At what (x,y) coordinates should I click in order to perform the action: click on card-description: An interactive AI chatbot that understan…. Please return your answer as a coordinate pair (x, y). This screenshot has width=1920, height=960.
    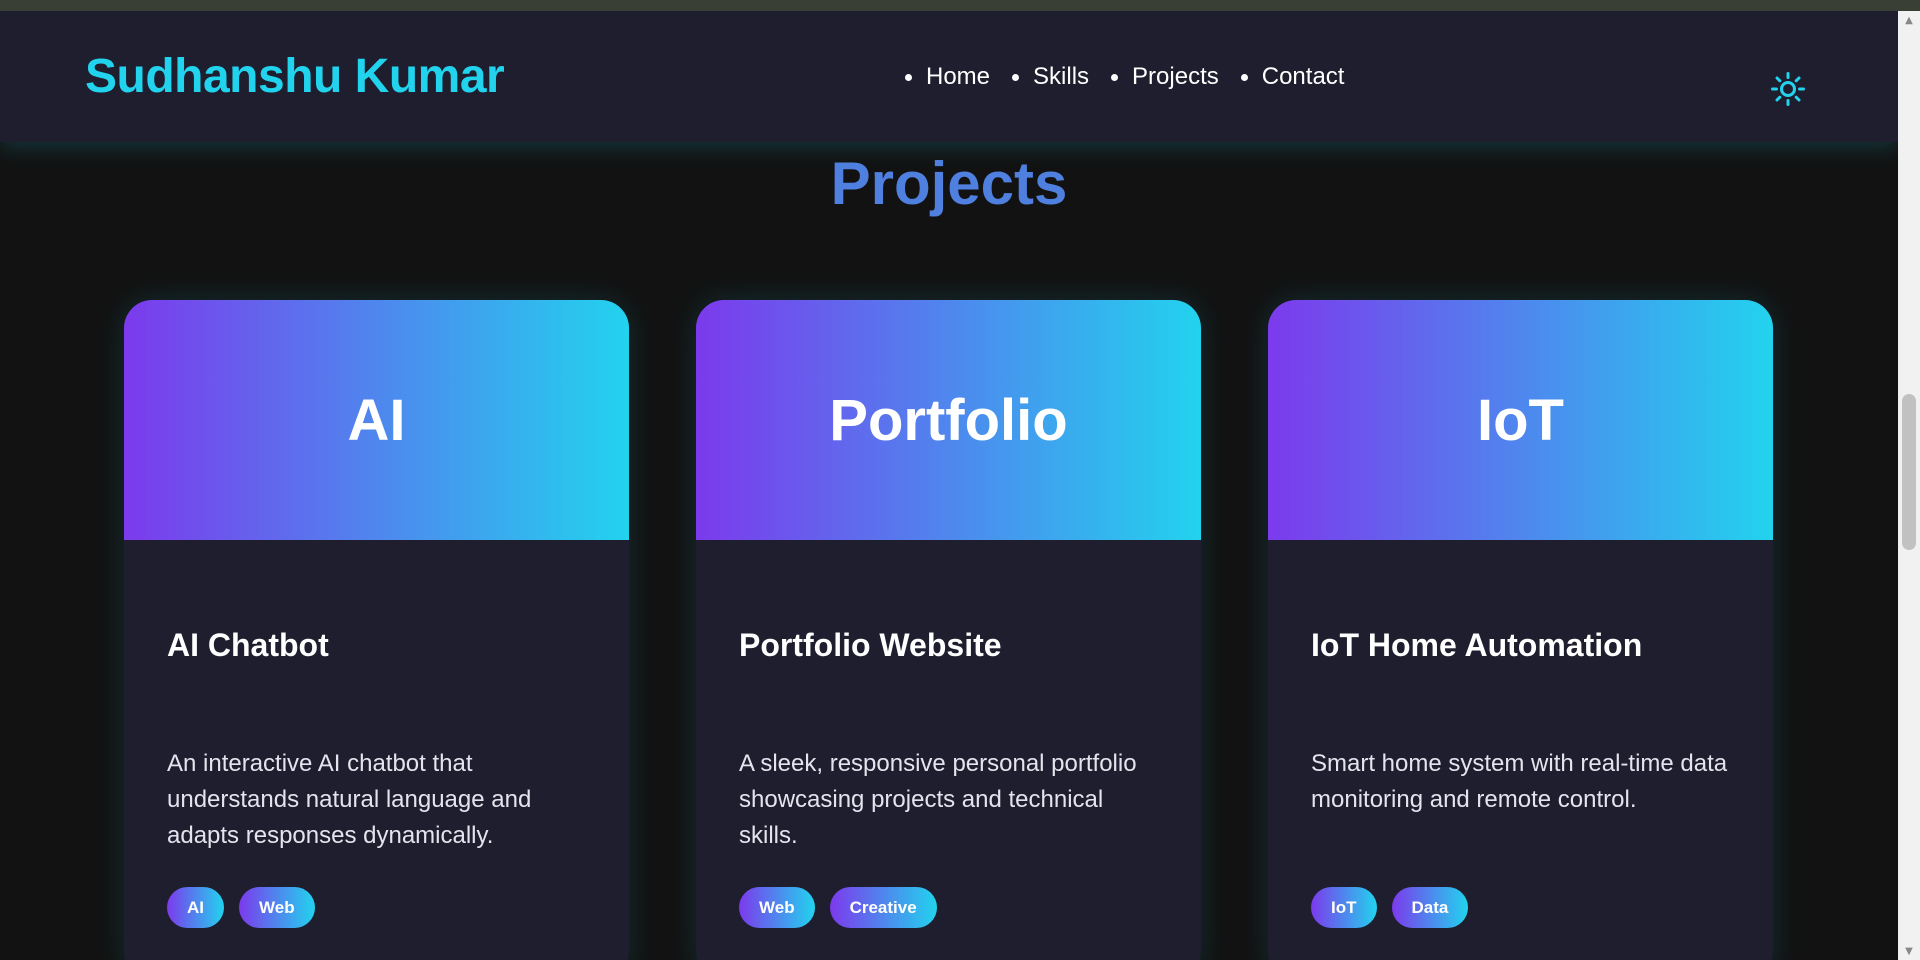
    Looking at the image, I should click on (349, 799).